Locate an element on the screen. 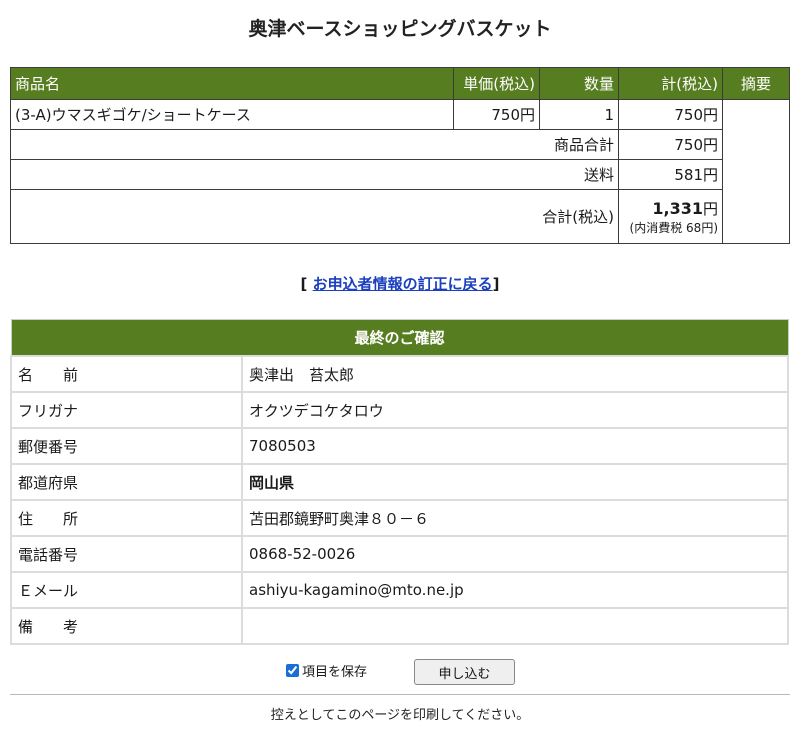  shipping-label: 送料 is located at coordinates (314, 174).